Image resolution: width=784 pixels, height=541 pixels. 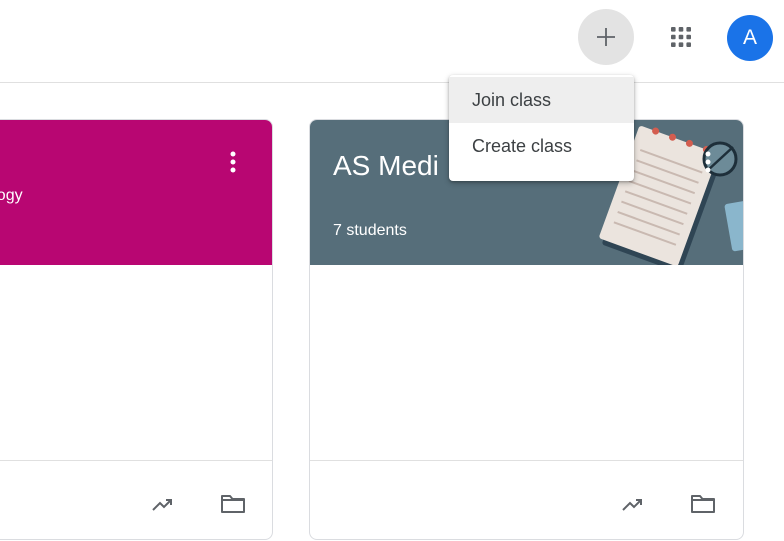 I want to click on apps-grid-icon, so click(x=681, y=37).